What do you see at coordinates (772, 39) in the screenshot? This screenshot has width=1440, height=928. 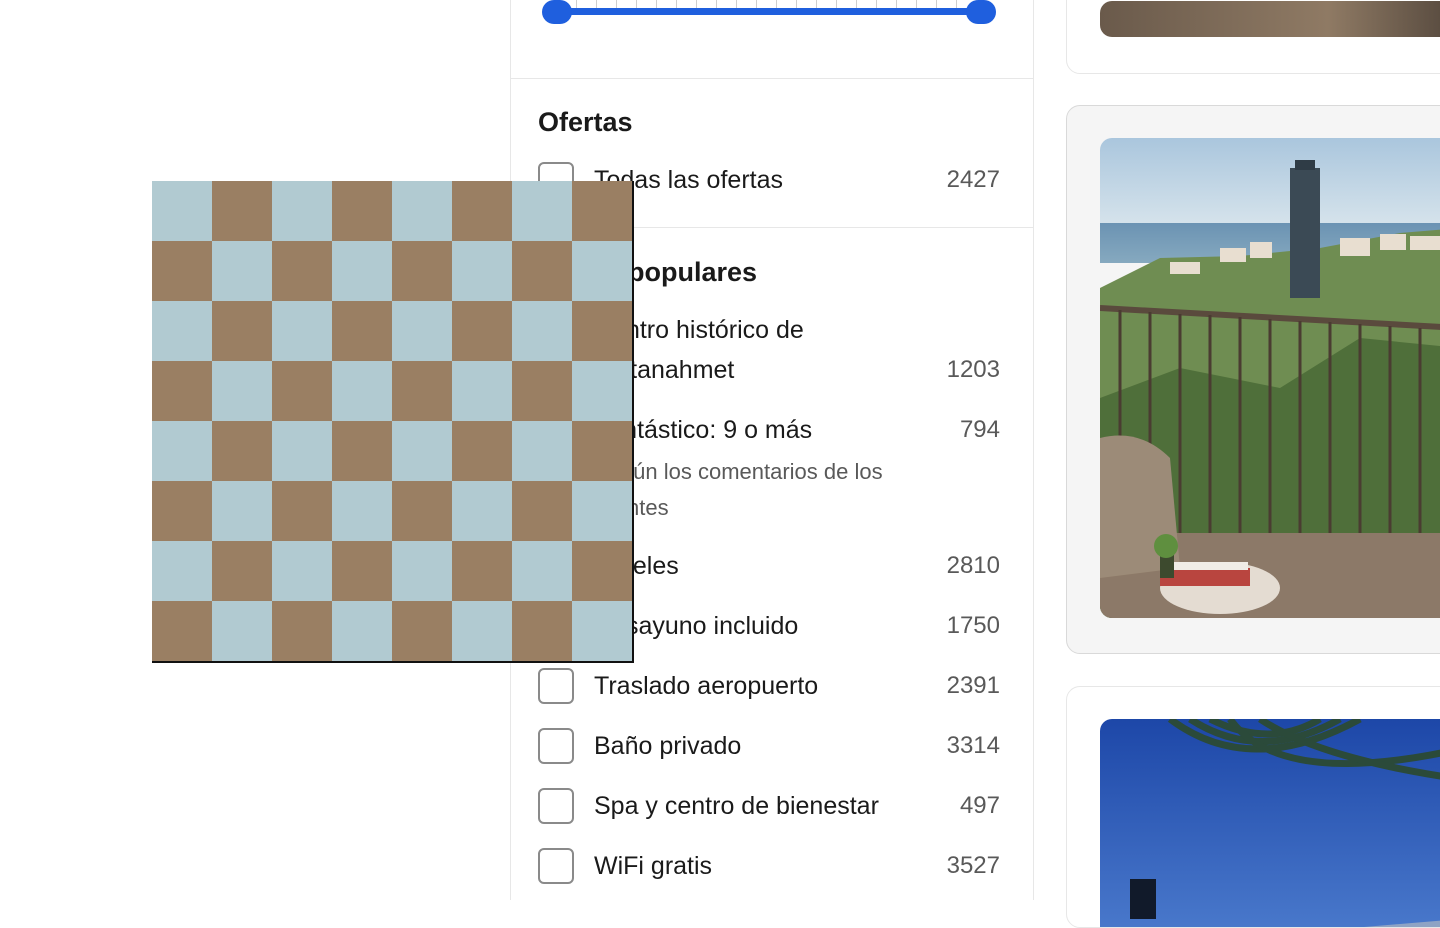 I see `price-range-slider` at bounding box center [772, 39].